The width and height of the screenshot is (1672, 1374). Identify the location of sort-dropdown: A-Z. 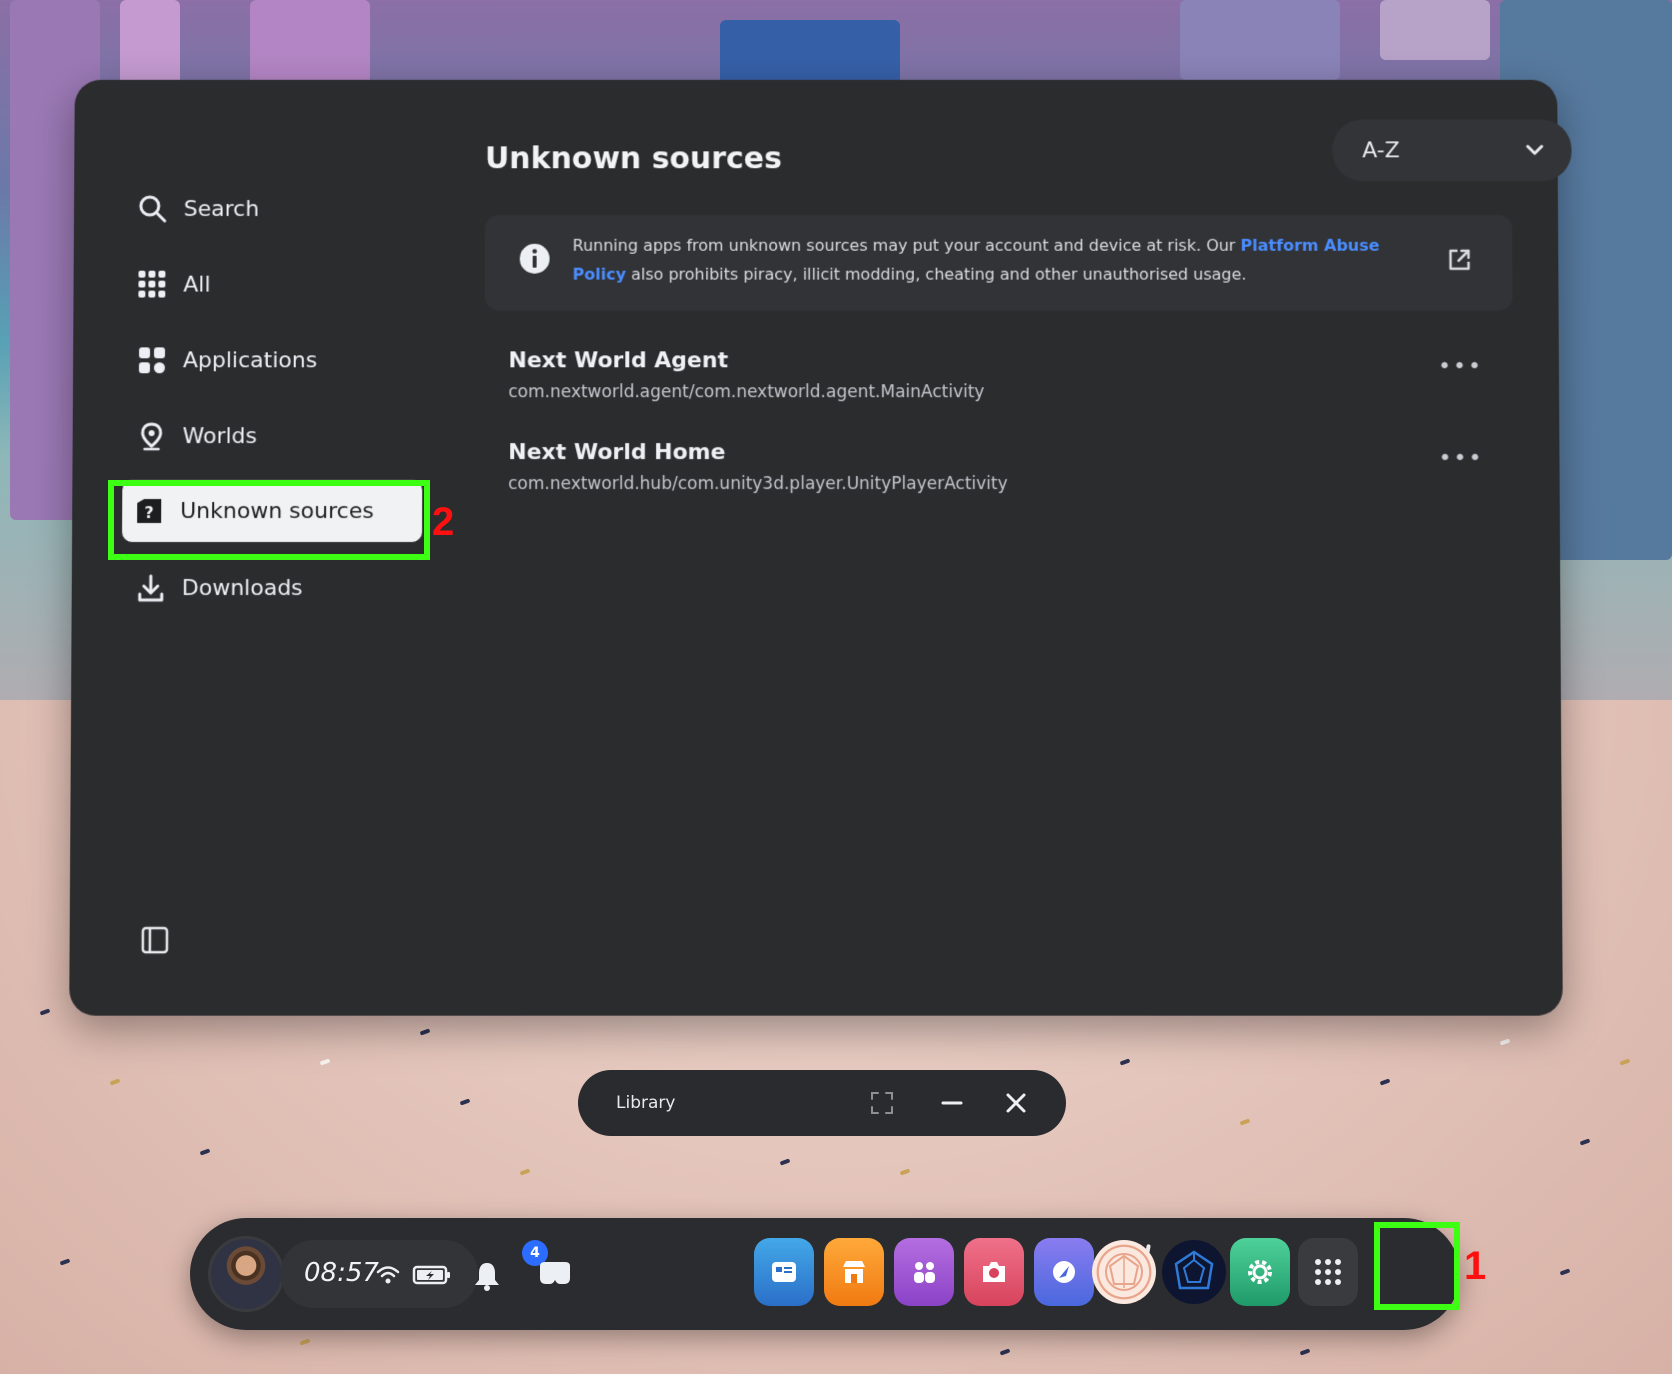
(1452, 150).